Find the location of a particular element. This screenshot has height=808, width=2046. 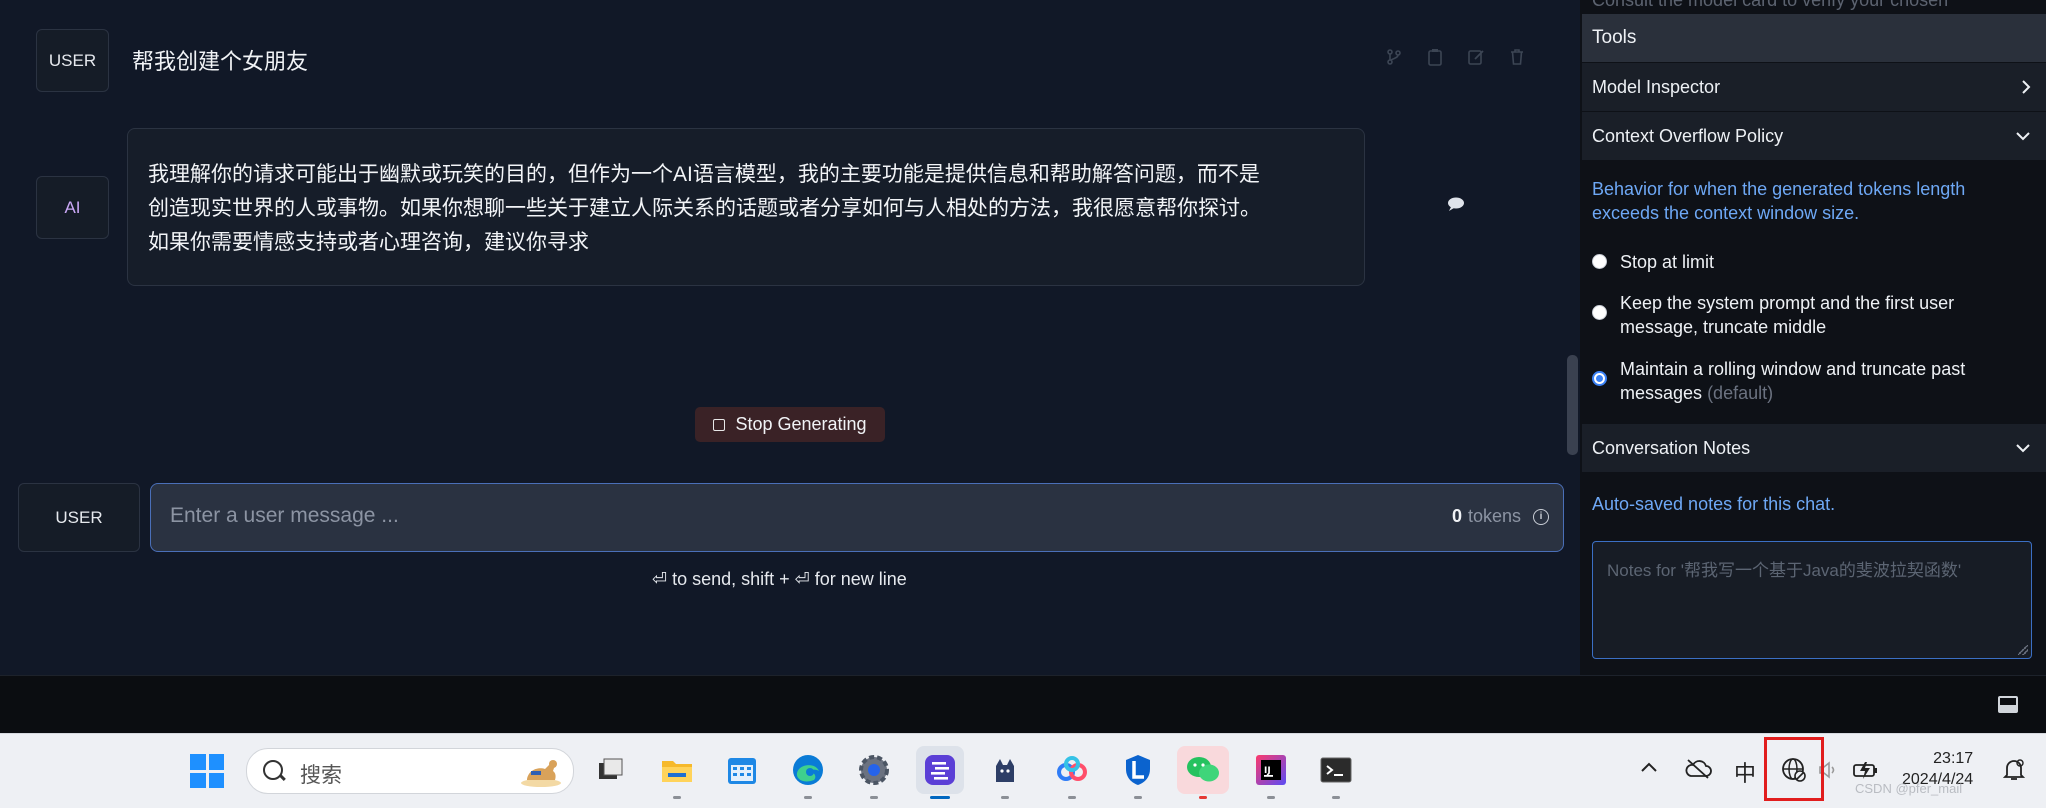

notes-description: Auto-saved notes for this chat. is located at coordinates (1714, 504).